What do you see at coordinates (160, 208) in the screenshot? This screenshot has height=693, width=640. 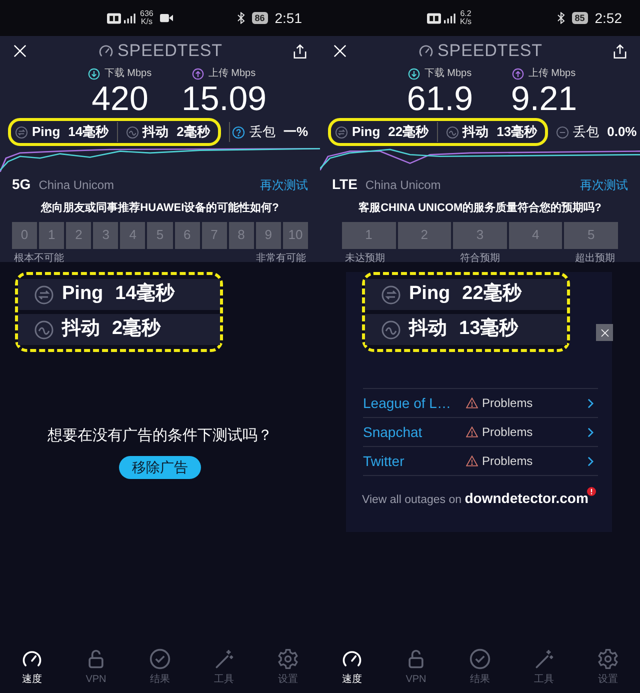 I see `survey-question: 您向朋友或同事推荐HUAWEI设备的可能性如何?` at bounding box center [160, 208].